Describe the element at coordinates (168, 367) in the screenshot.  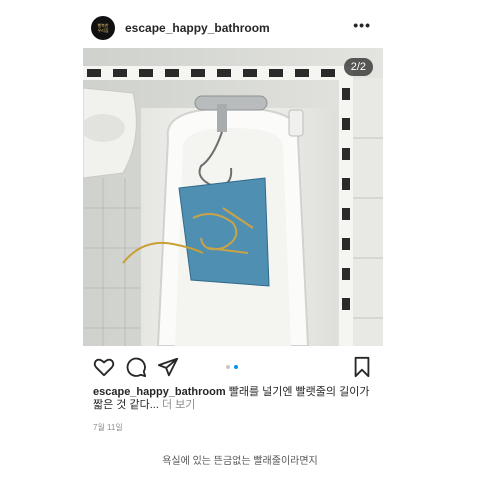
I see `share-icon` at that location.